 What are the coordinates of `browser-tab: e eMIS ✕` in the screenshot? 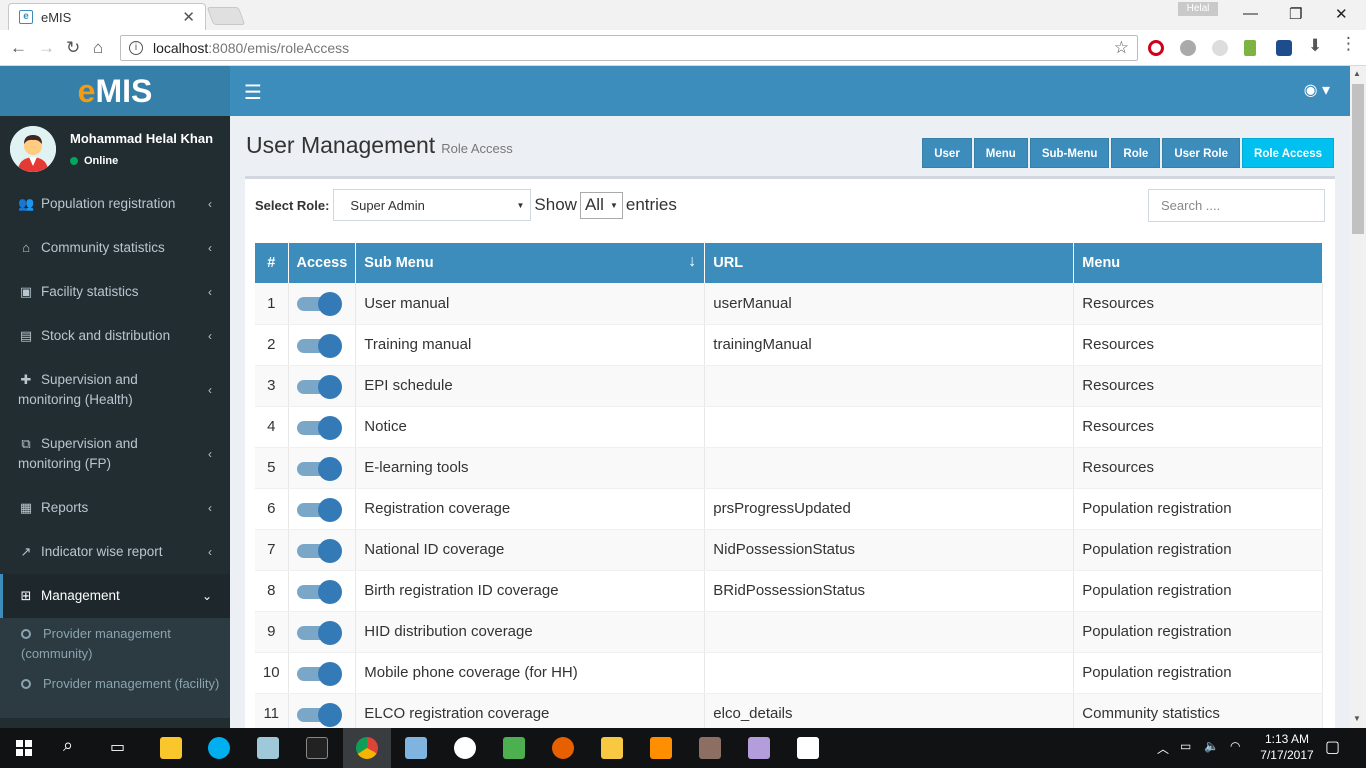 It's located at (107, 16).